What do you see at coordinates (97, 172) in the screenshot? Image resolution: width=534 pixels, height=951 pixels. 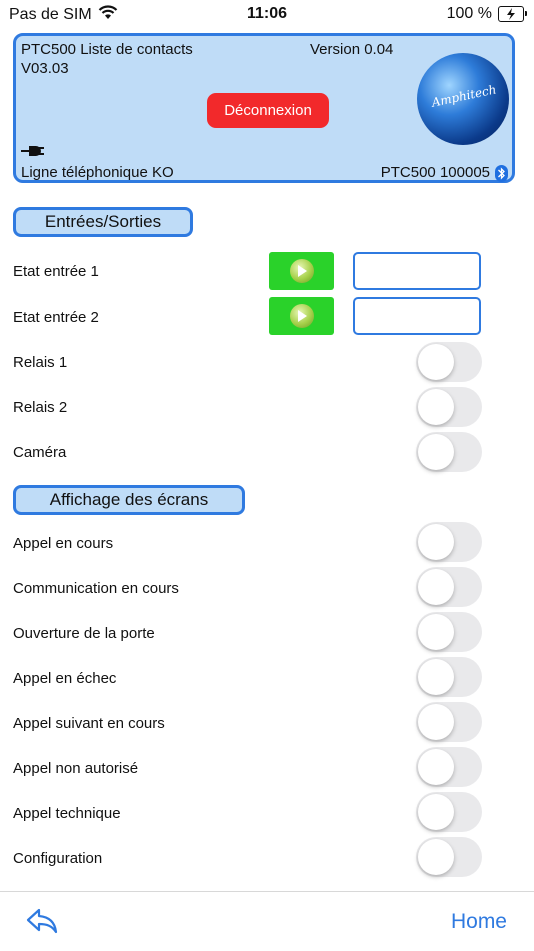 I see `phone-line-status: Ligne téléphonique KO` at bounding box center [97, 172].